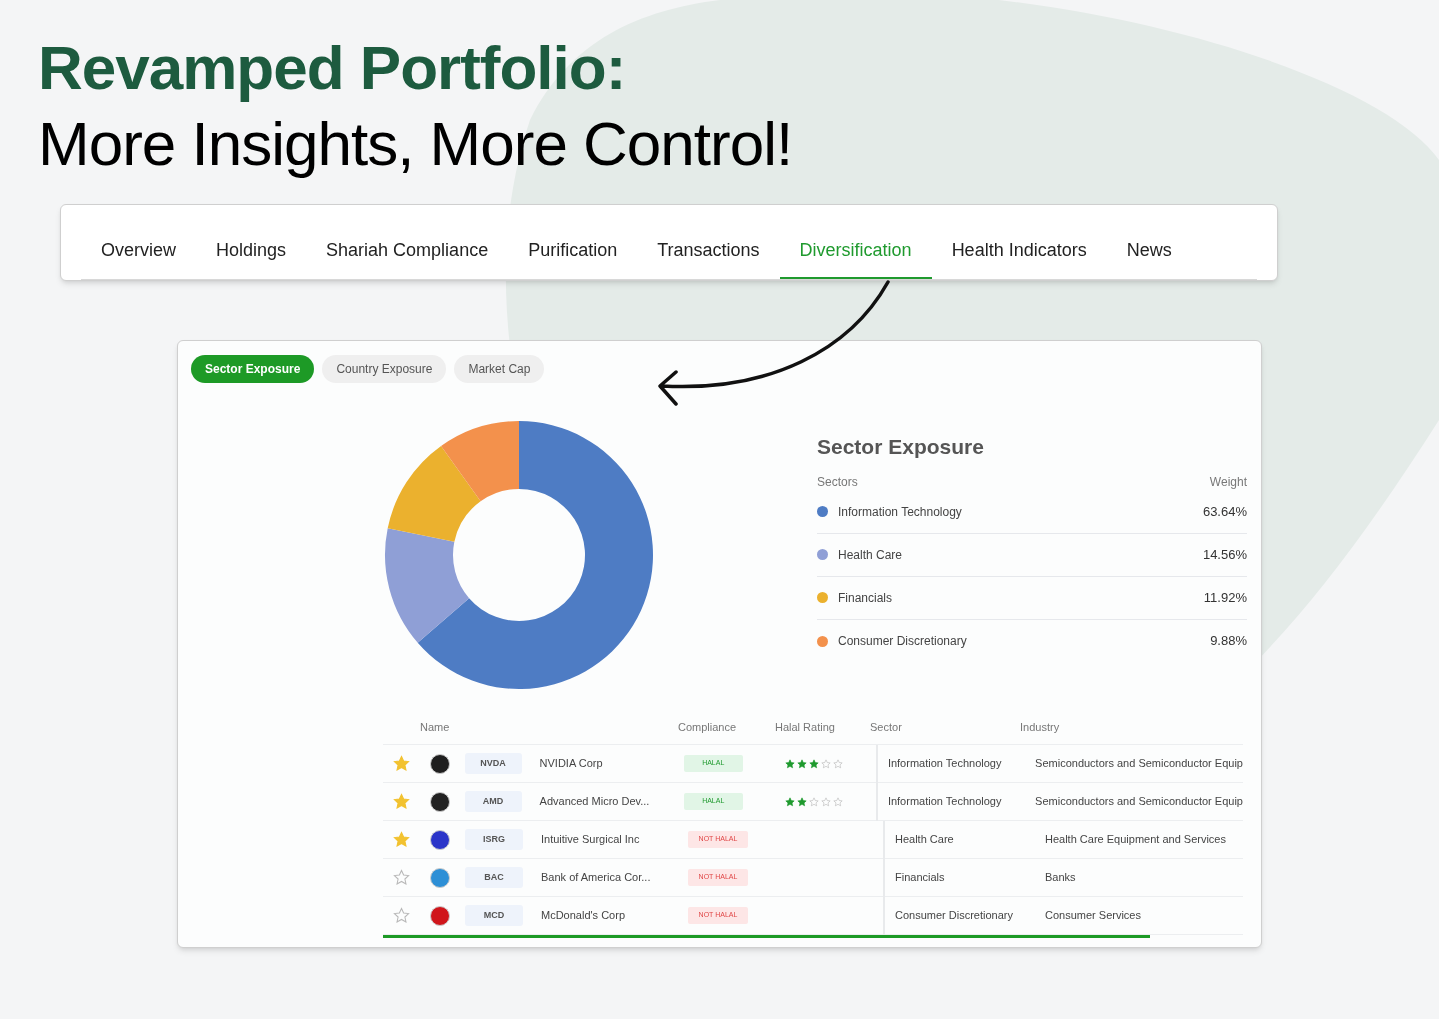  Describe the element at coordinates (591, 840) in the screenshot. I see `company-name: Intuitive Surgical Inc` at that location.